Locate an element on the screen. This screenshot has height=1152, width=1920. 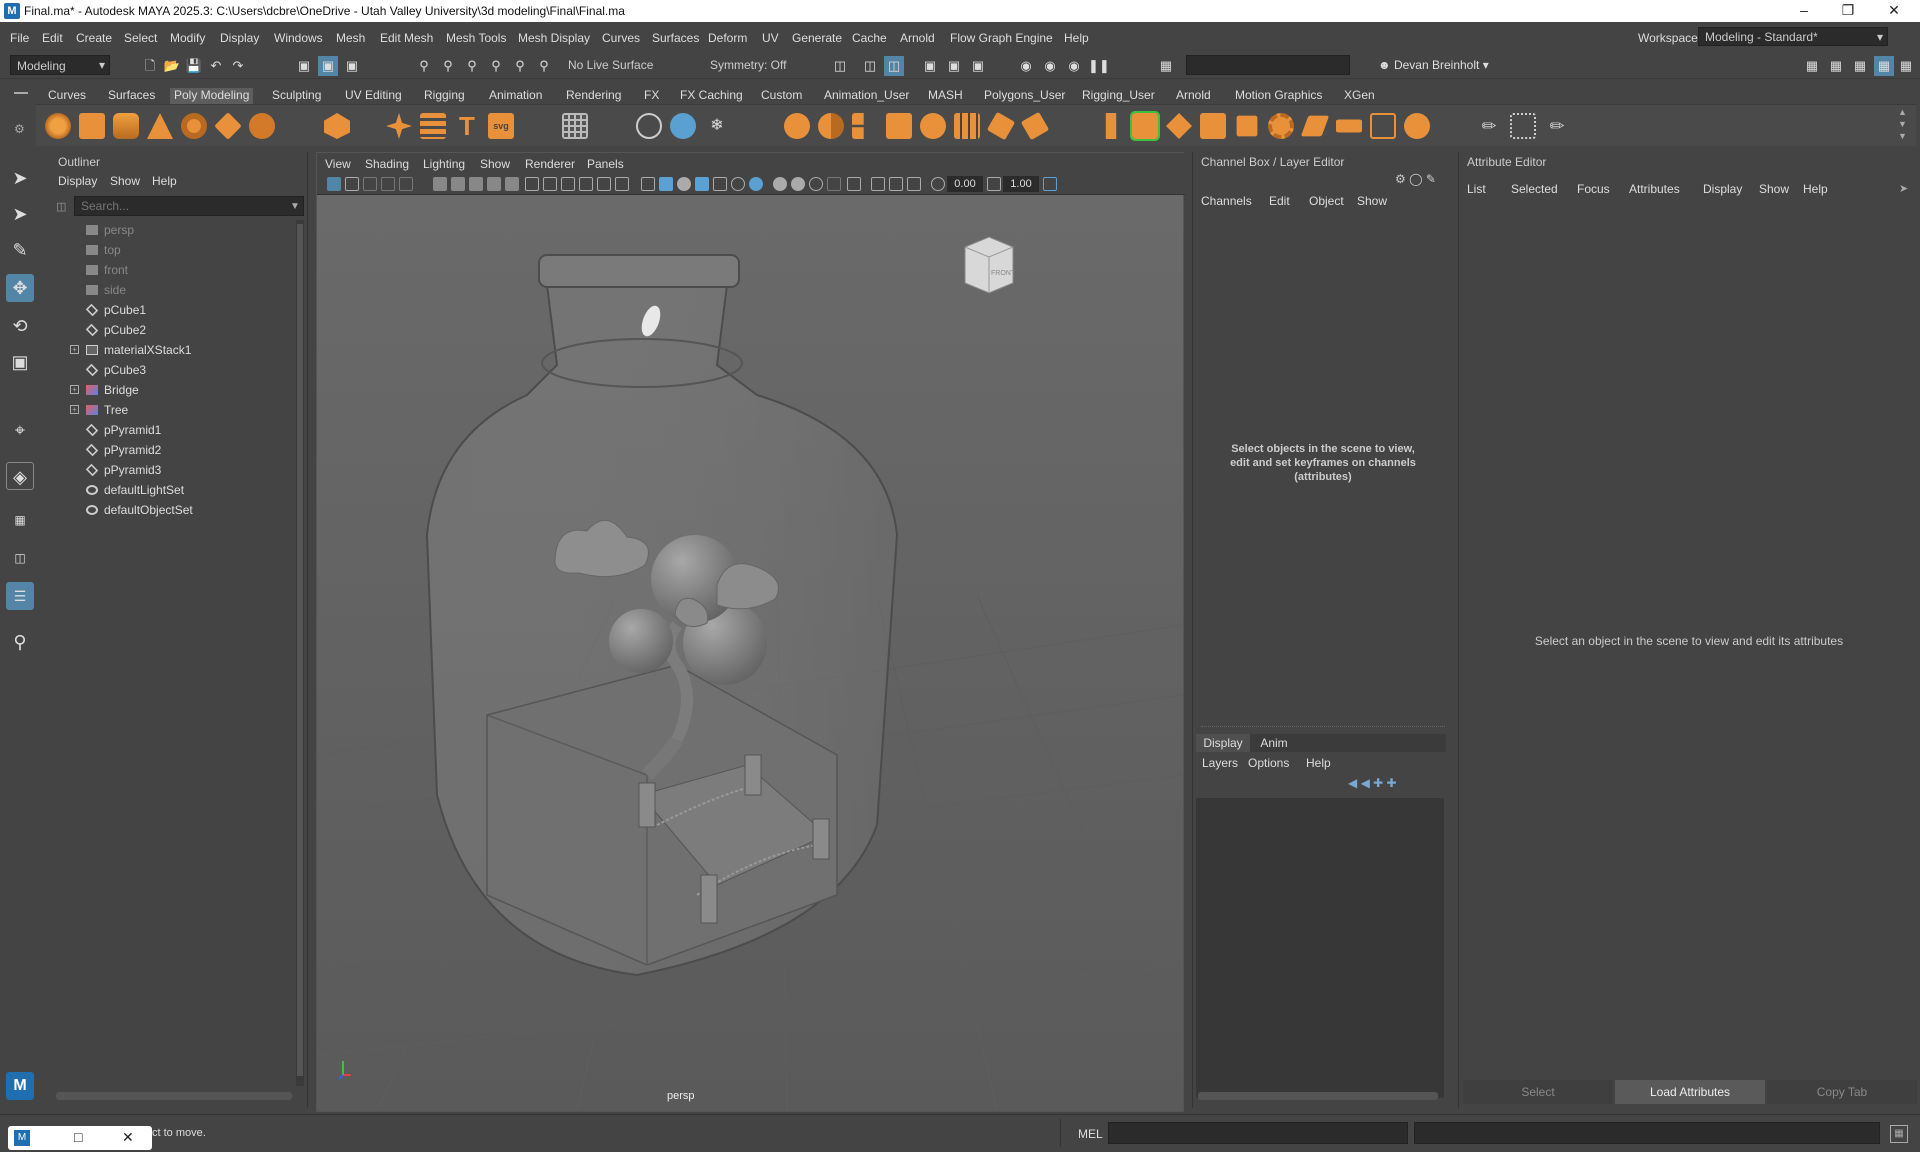
workspace-dropdown: Modeling - Standard* ▾ is located at coordinates (1793, 36).